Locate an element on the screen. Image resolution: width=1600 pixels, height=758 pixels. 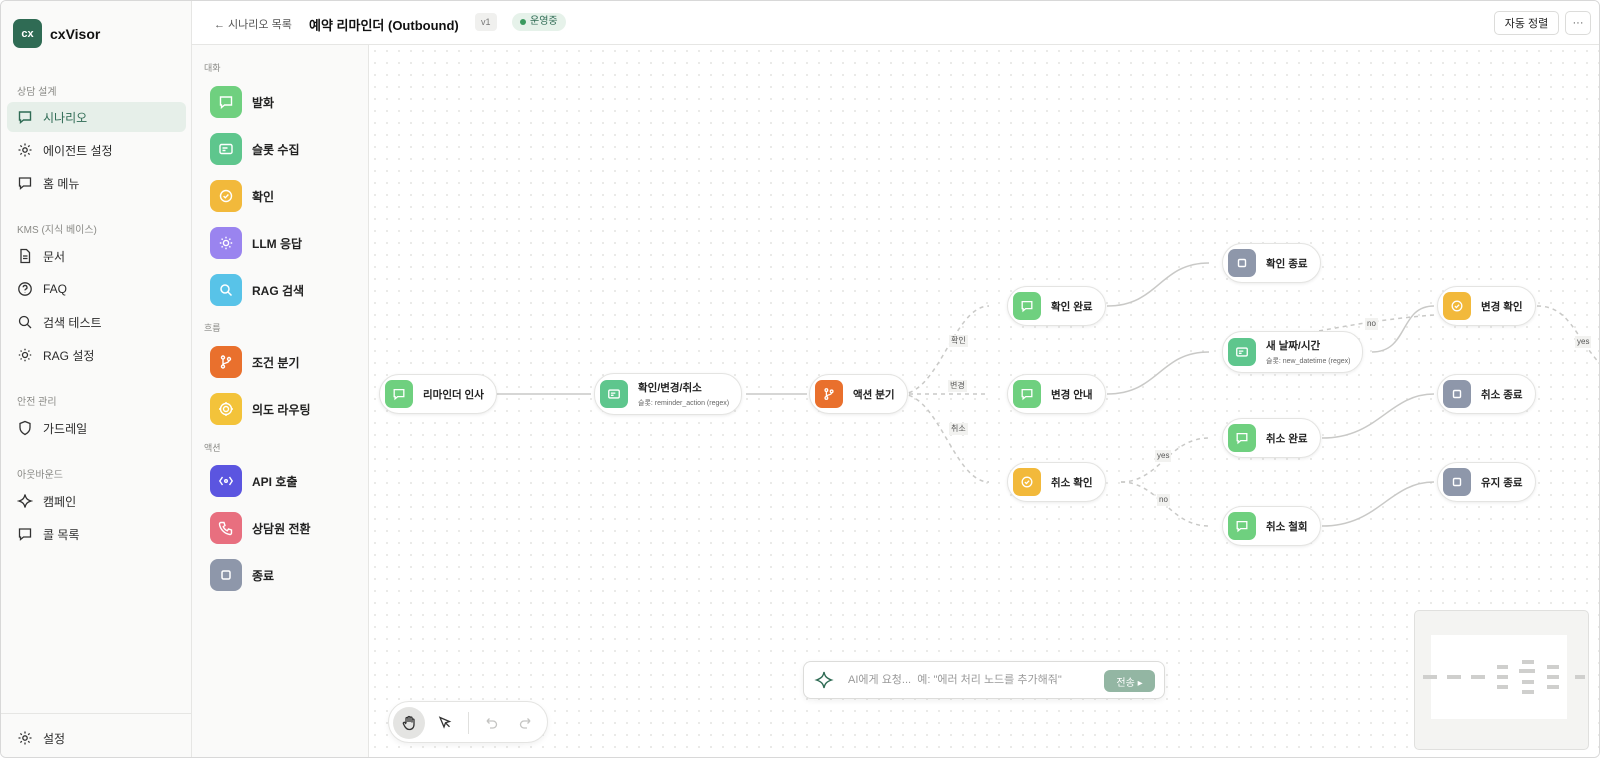
palette-item-condition-branch: 조건 분기 is located at coordinates (255, 362).